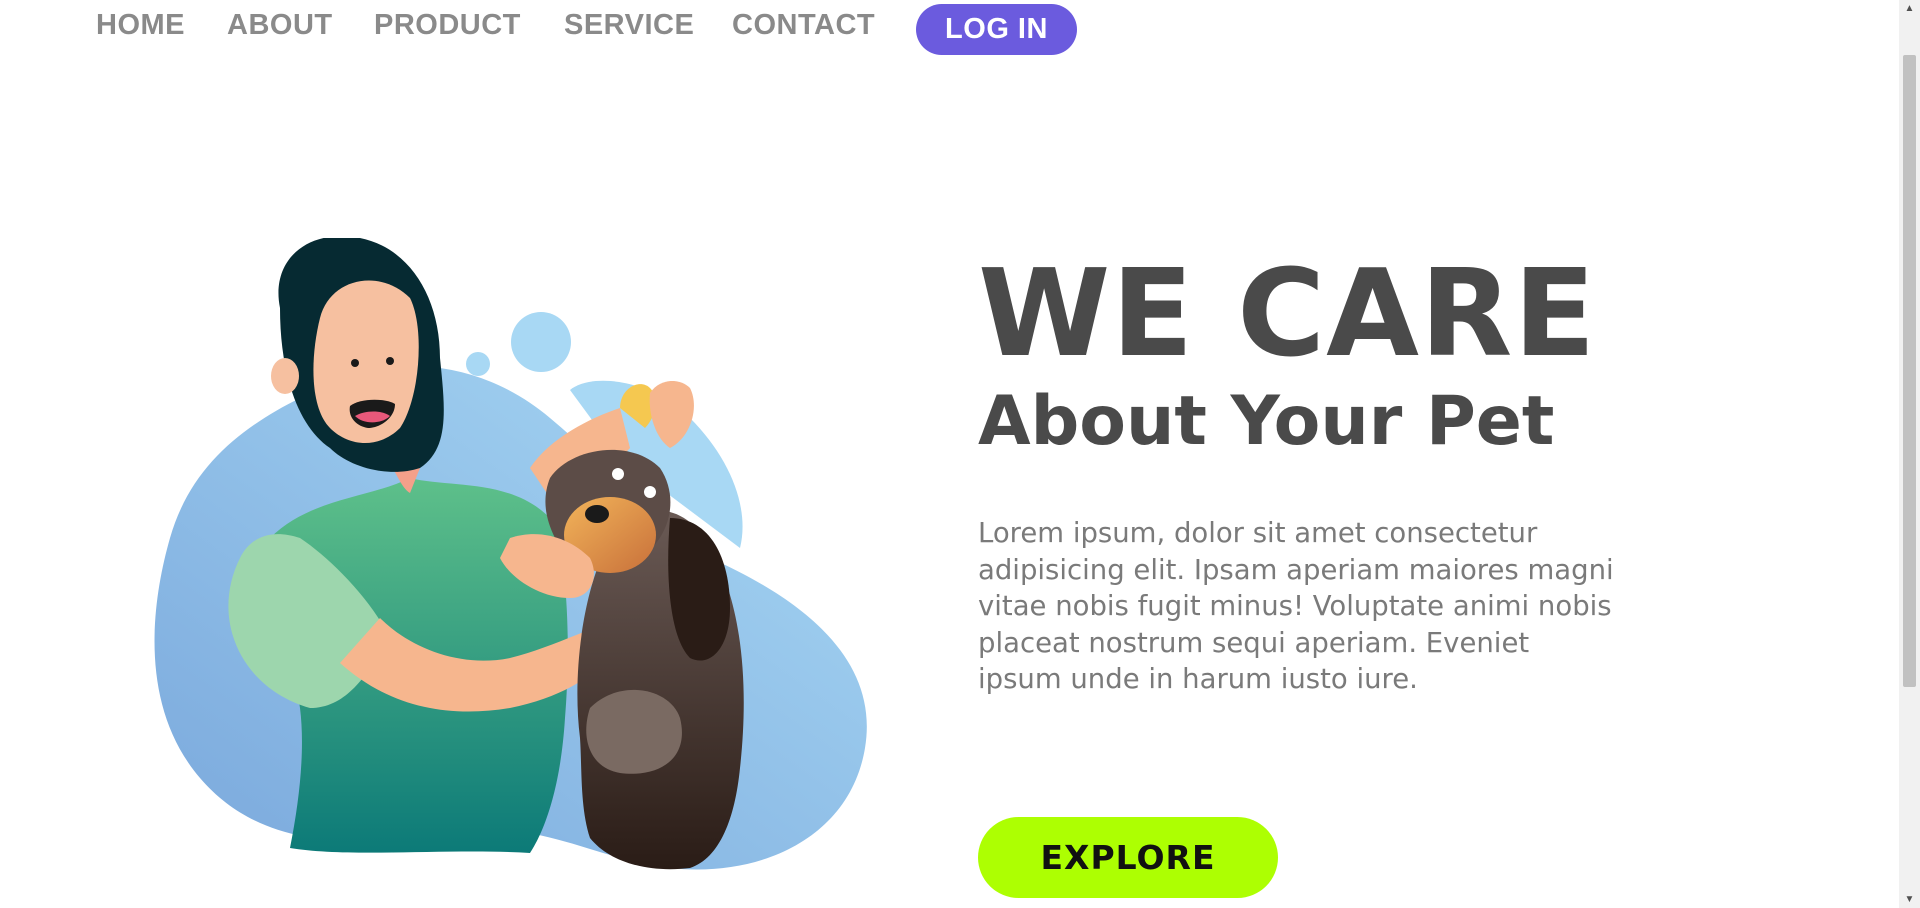 The height and width of the screenshot is (908, 1920). Describe the element at coordinates (478, 364) in the screenshot. I see `bubble-small` at that location.